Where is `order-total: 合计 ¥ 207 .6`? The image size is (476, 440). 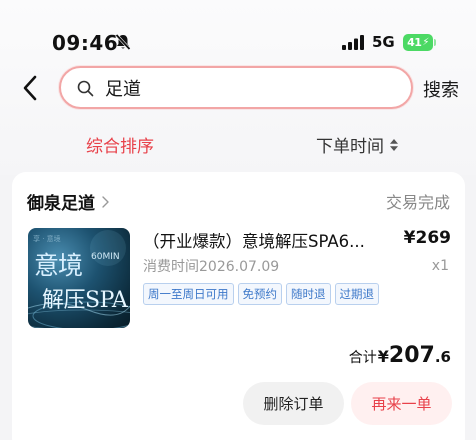
order-total: 合计 ¥ 207 .6 is located at coordinates (400, 355).